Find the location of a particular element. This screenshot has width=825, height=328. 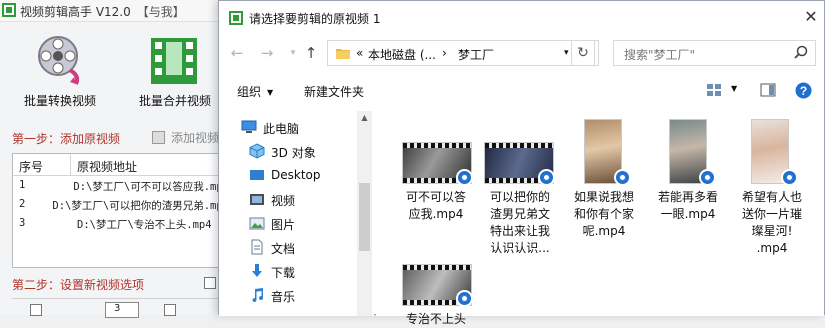

address-dropdown-icon: ▾ is located at coordinates (566, 53).